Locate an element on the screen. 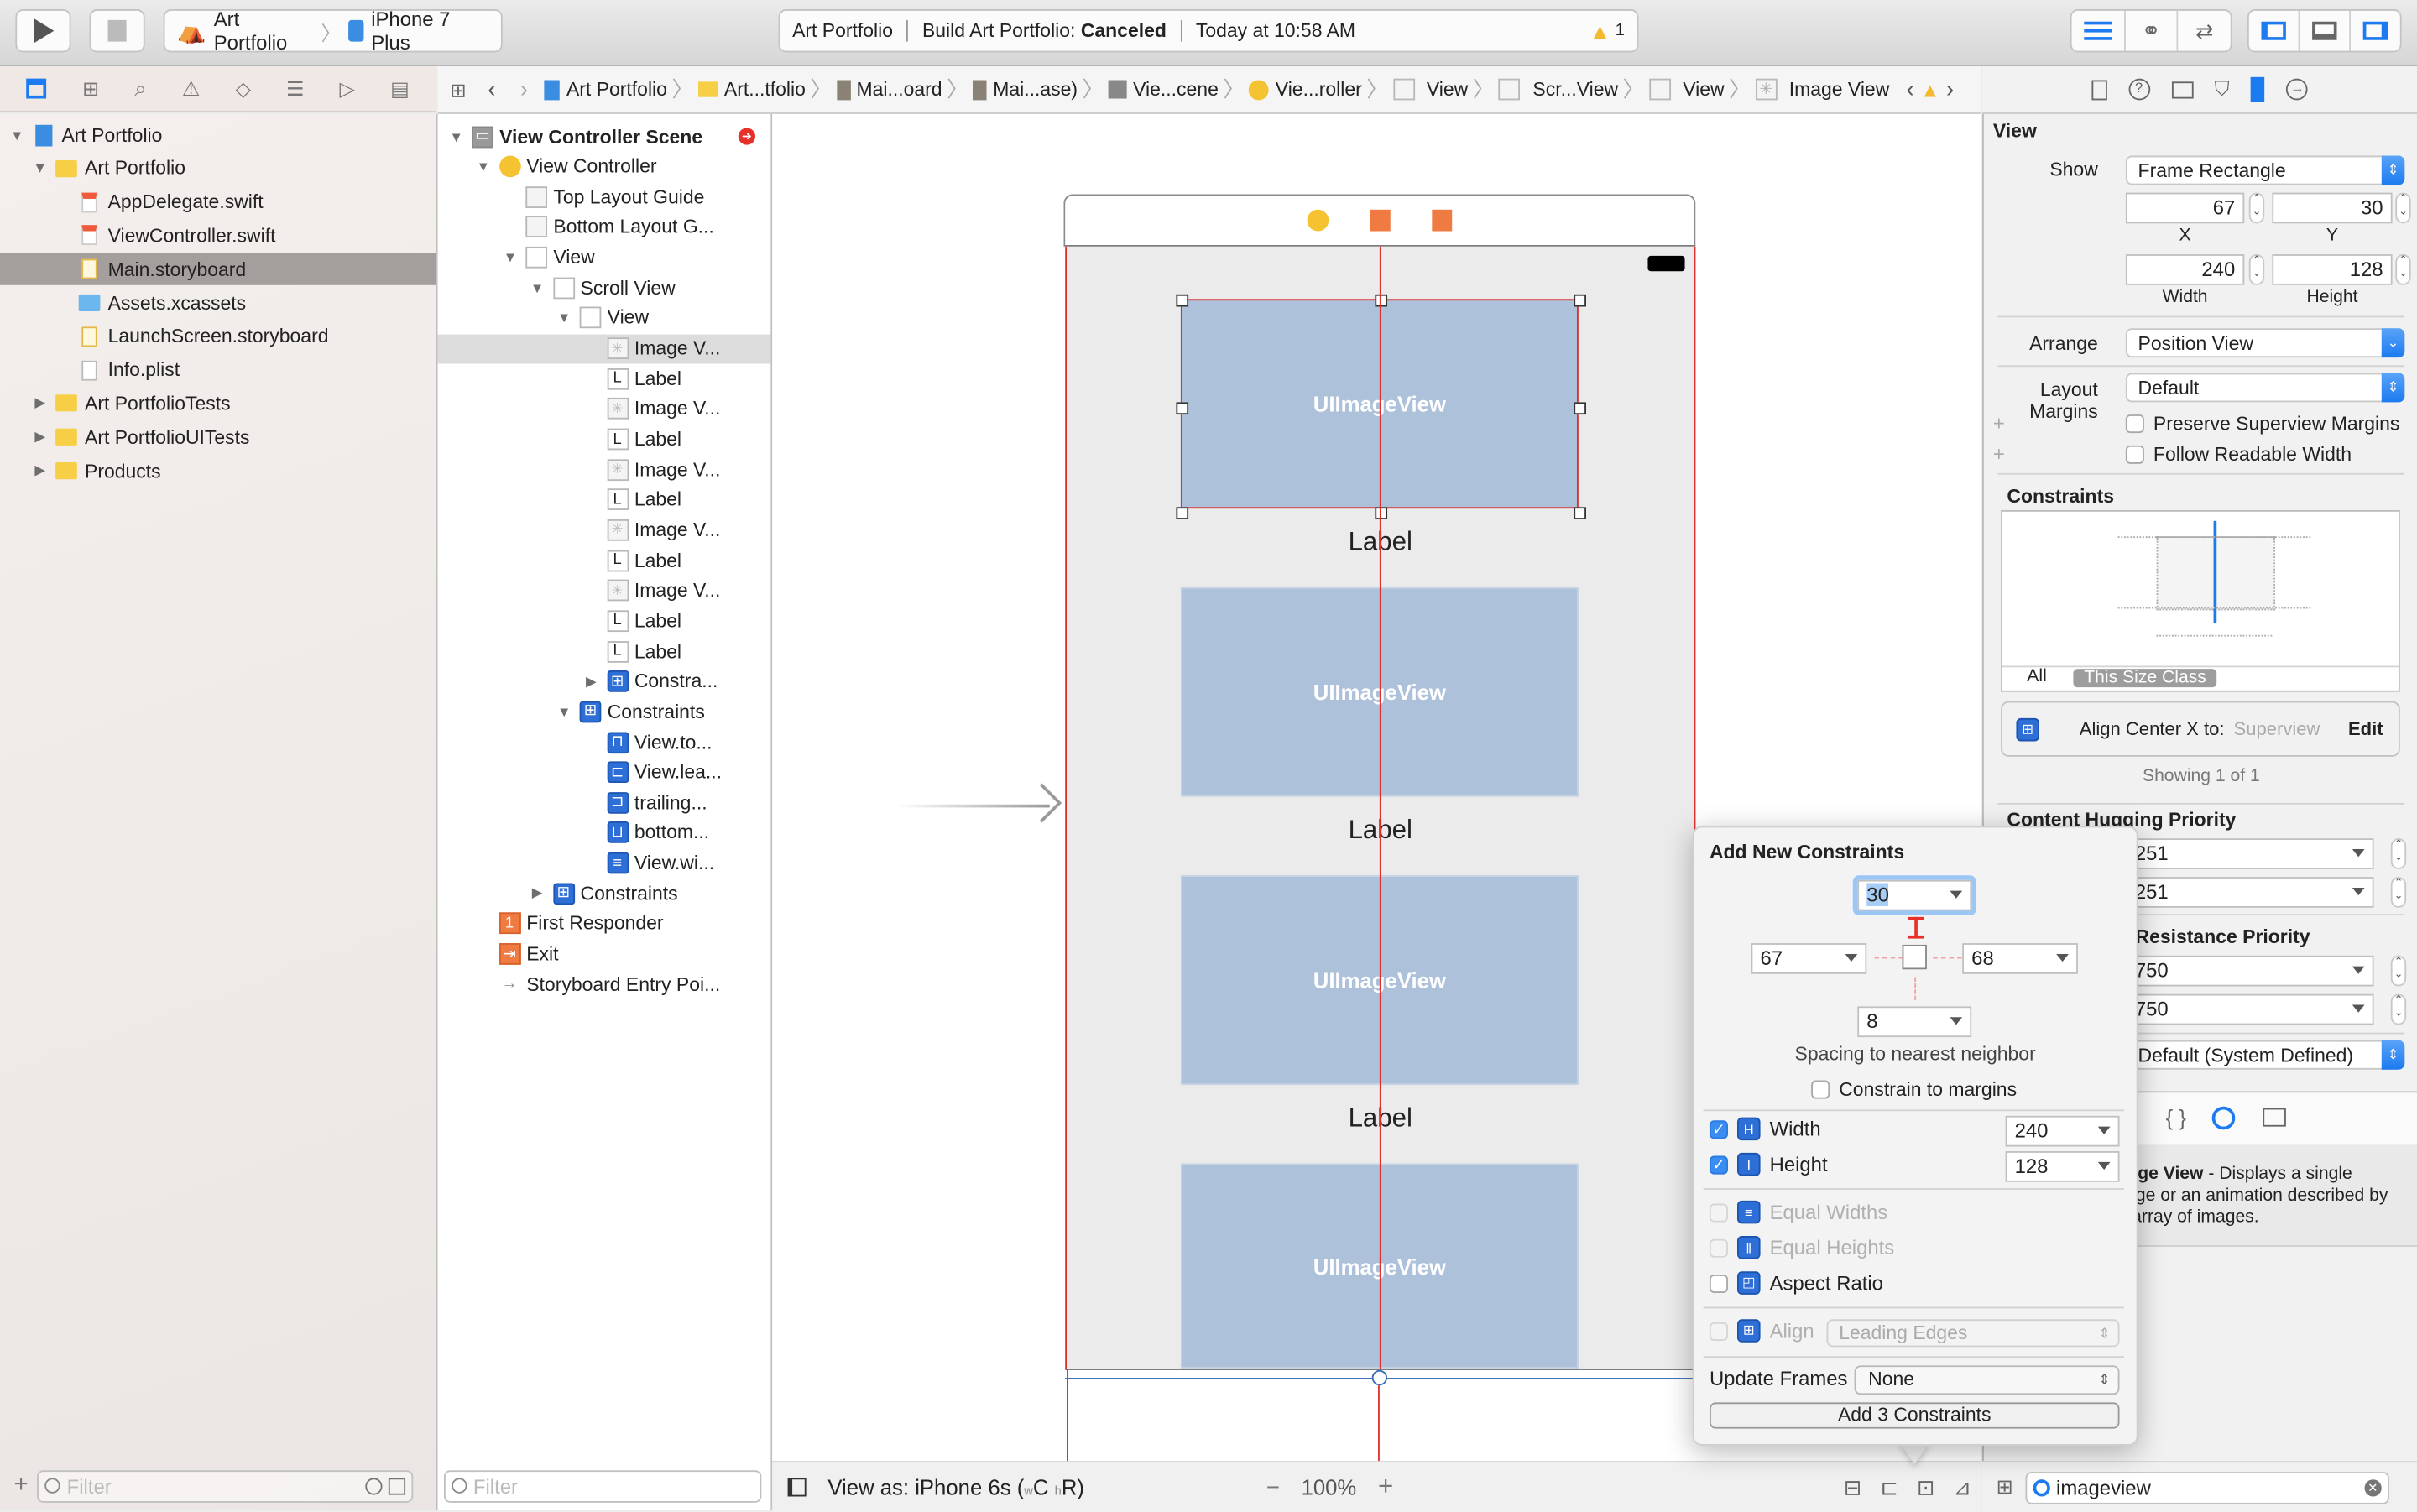  debug-navigator-tab: ☰ is located at coordinates (295, 89).